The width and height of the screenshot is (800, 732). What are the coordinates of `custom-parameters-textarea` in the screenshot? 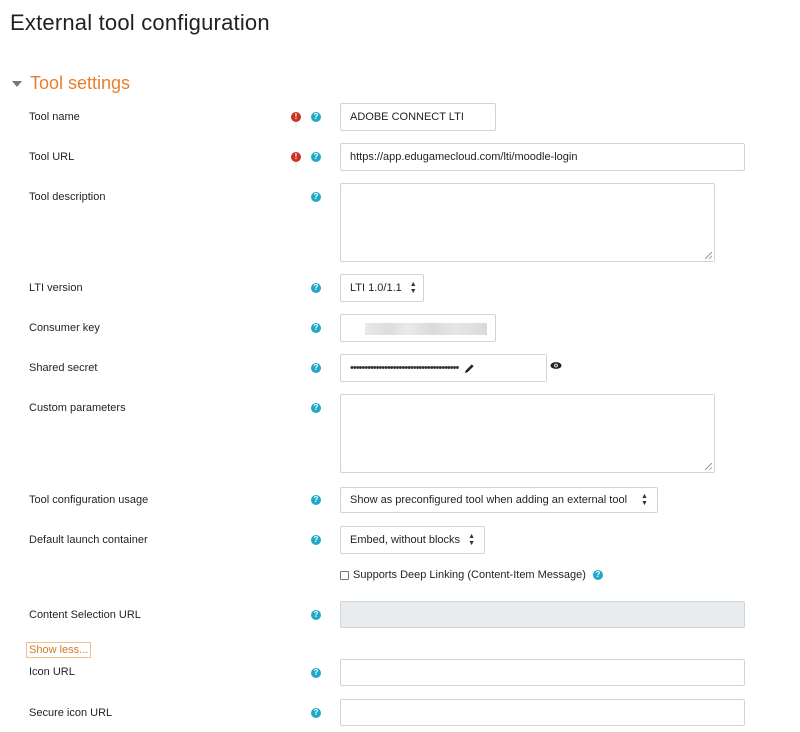 It's located at (527, 433).